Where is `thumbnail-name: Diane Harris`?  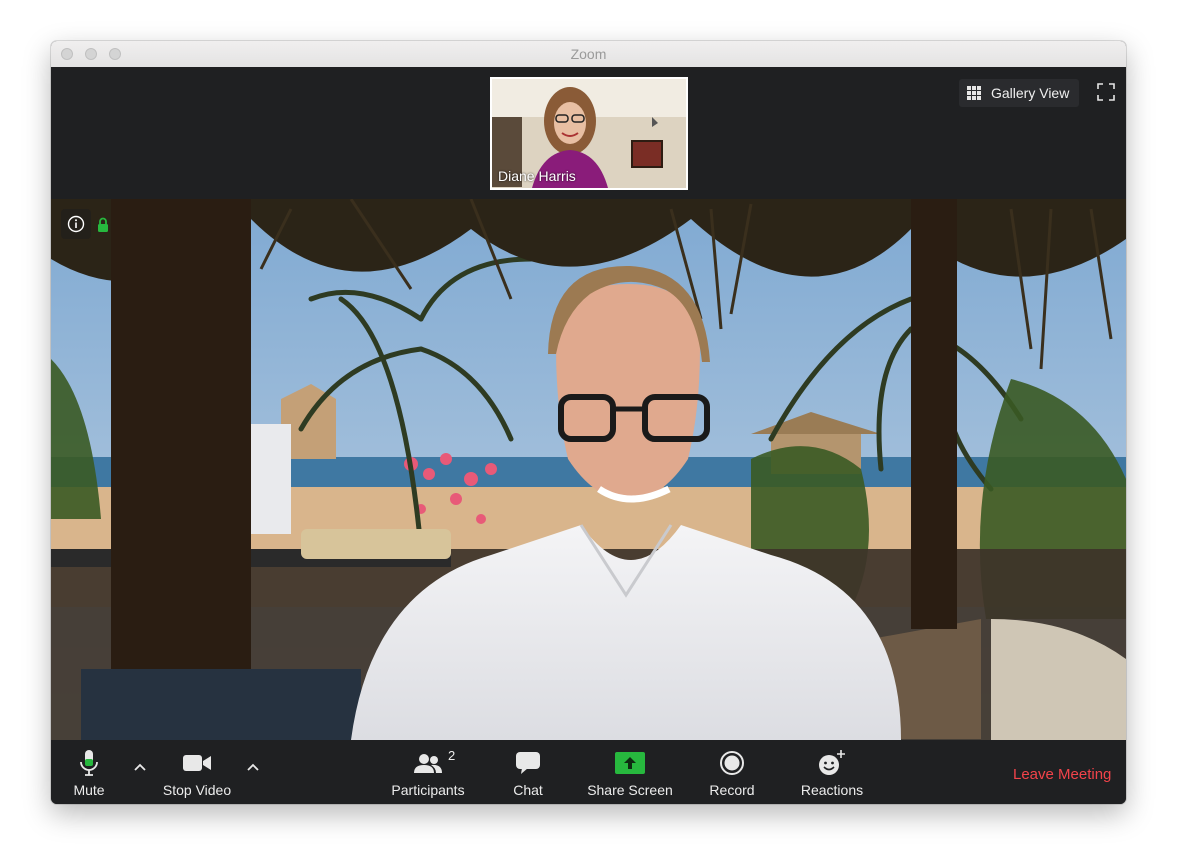 thumbnail-name: Diane Harris is located at coordinates (537, 176).